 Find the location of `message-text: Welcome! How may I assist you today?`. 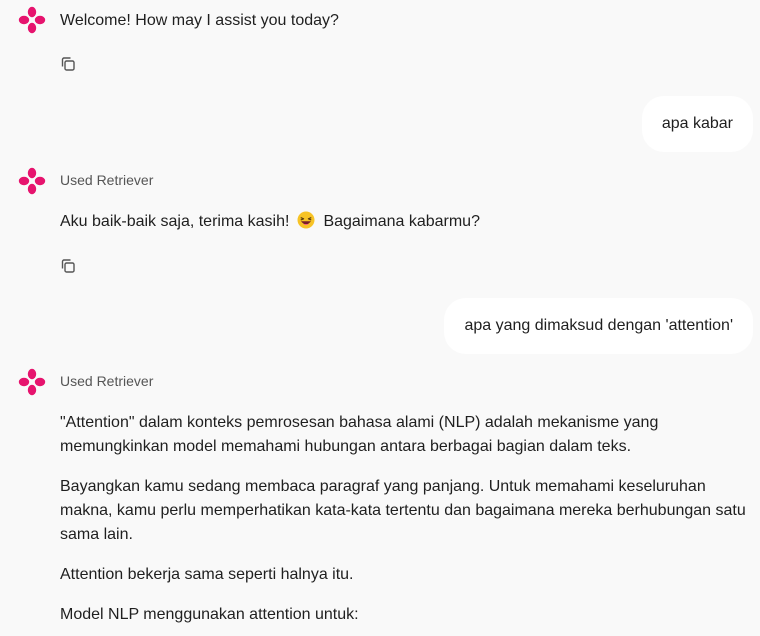

message-text: Welcome! How may I assist you today? is located at coordinates (199, 20).